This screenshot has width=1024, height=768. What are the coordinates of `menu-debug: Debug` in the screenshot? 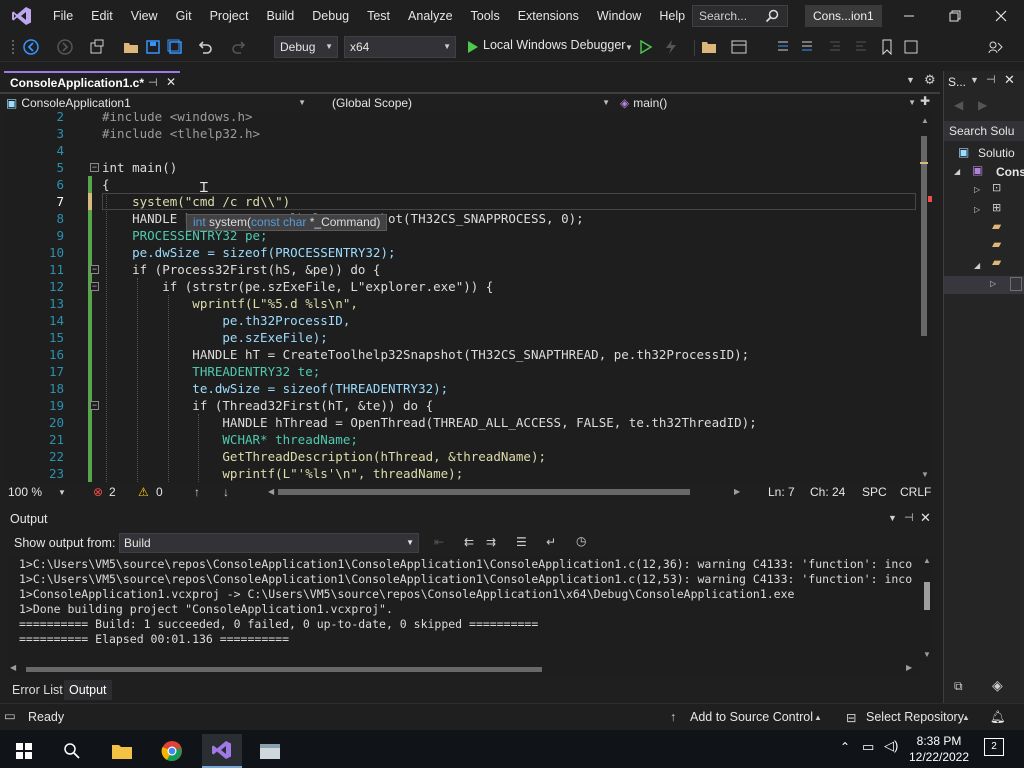 It's located at (330, 16).